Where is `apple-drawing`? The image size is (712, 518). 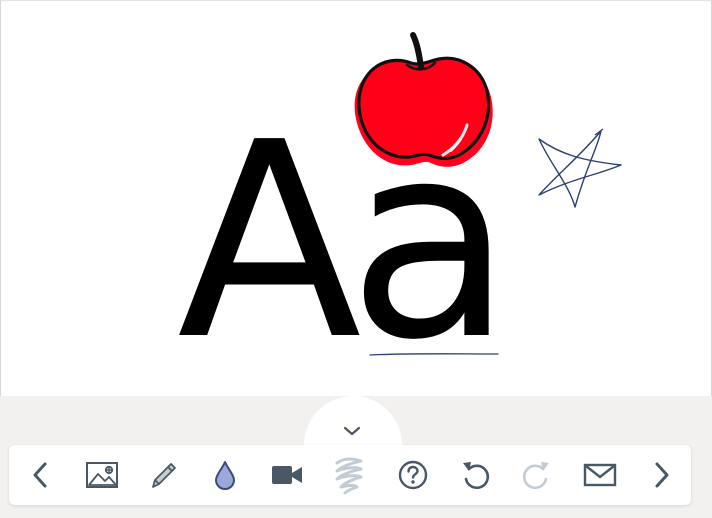
apple-drawing is located at coordinates (423, 99).